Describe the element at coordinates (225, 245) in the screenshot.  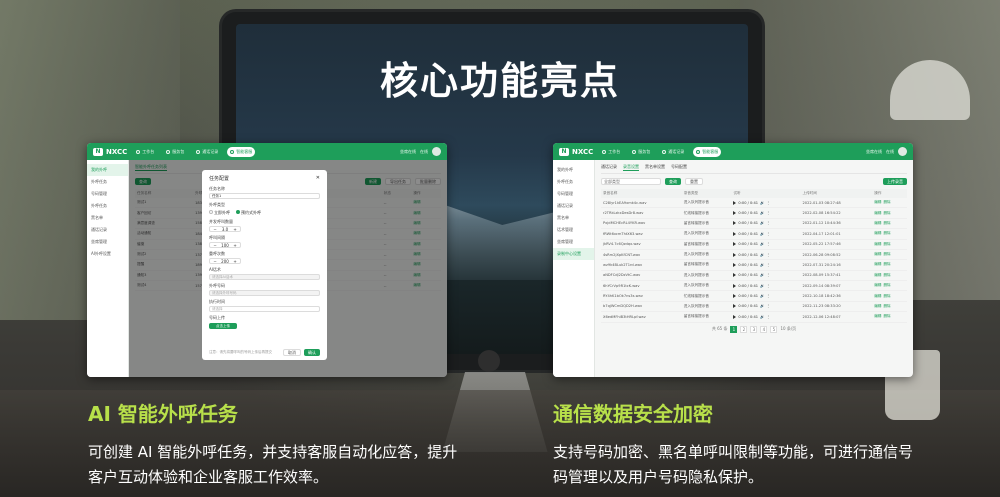
I see `interval-stepper: −100 +` at that location.